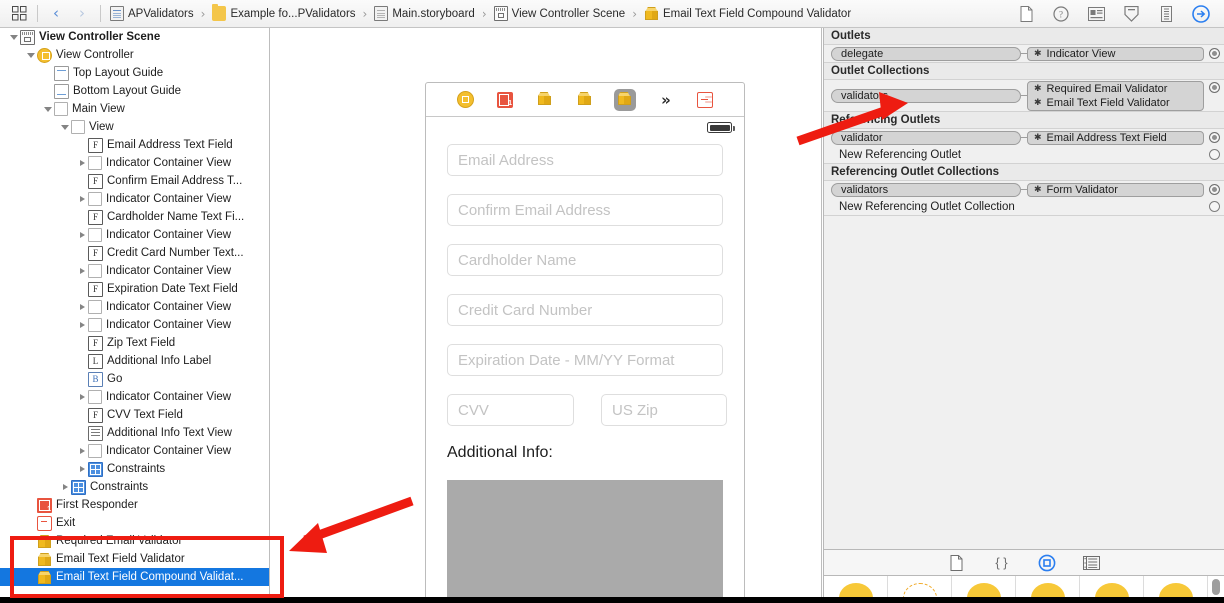 Image resolution: width=1224 pixels, height=603 pixels. Describe the element at coordinates (926, 137) in the screenshot. I see `outlet-name-pill: validator` at that location.